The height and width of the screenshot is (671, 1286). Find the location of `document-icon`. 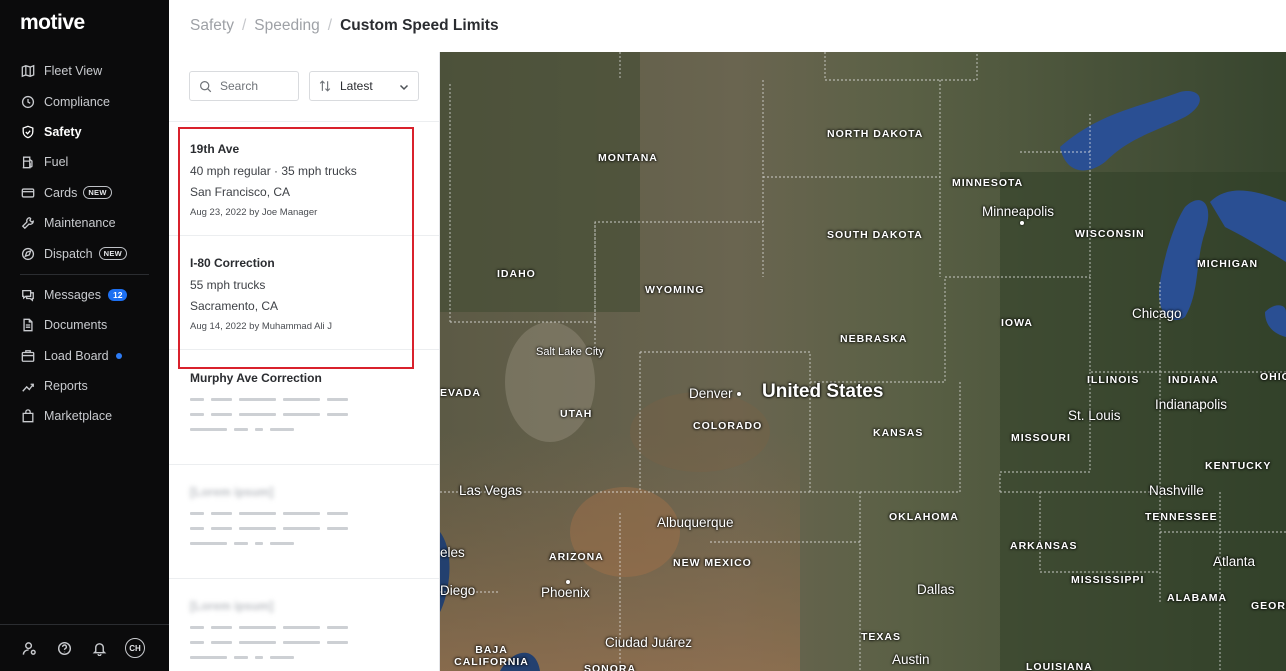

document-icon is located at coordinates (28, 325).